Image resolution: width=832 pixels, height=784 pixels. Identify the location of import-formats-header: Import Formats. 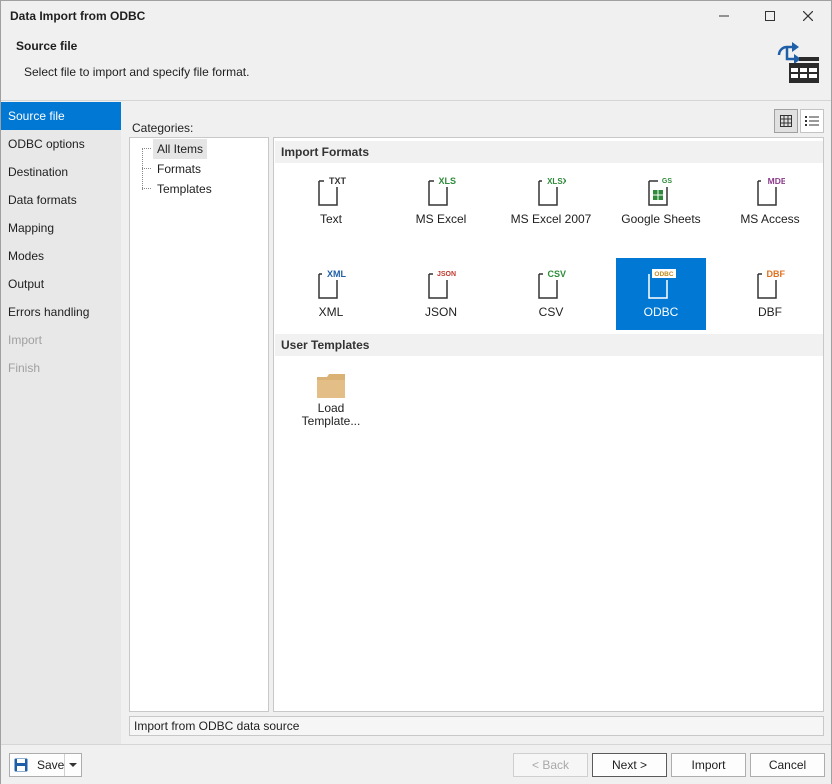
(549, 152).